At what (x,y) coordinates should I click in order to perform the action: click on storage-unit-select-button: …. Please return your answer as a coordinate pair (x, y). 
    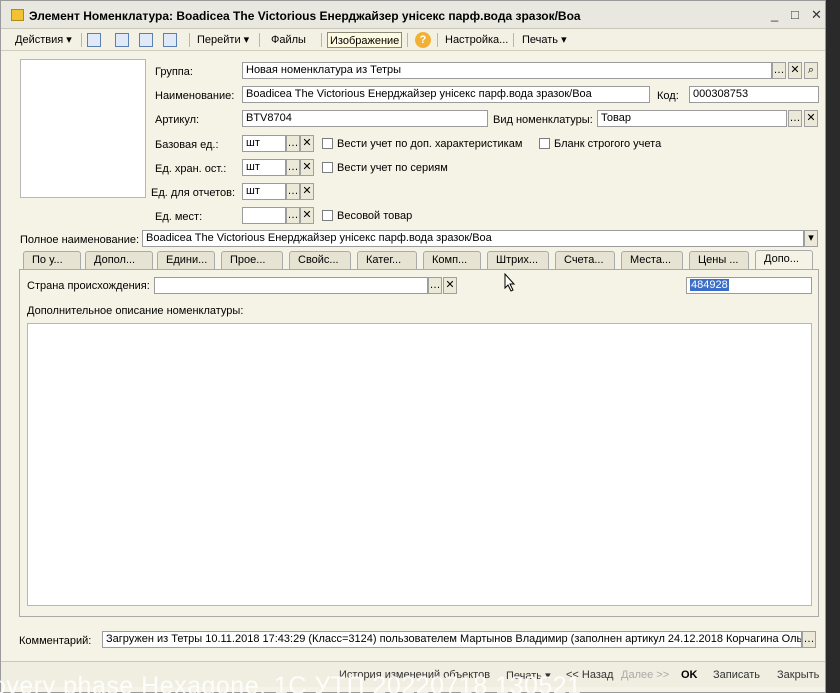
    Looking at the image, I should click on (293, 167).